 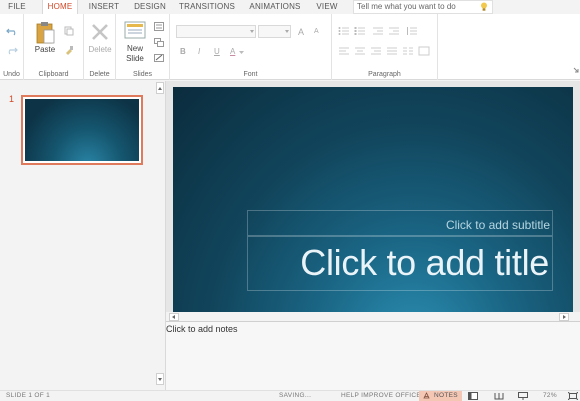 I want to click on format-painter-icon, so click(x=69, y=50).